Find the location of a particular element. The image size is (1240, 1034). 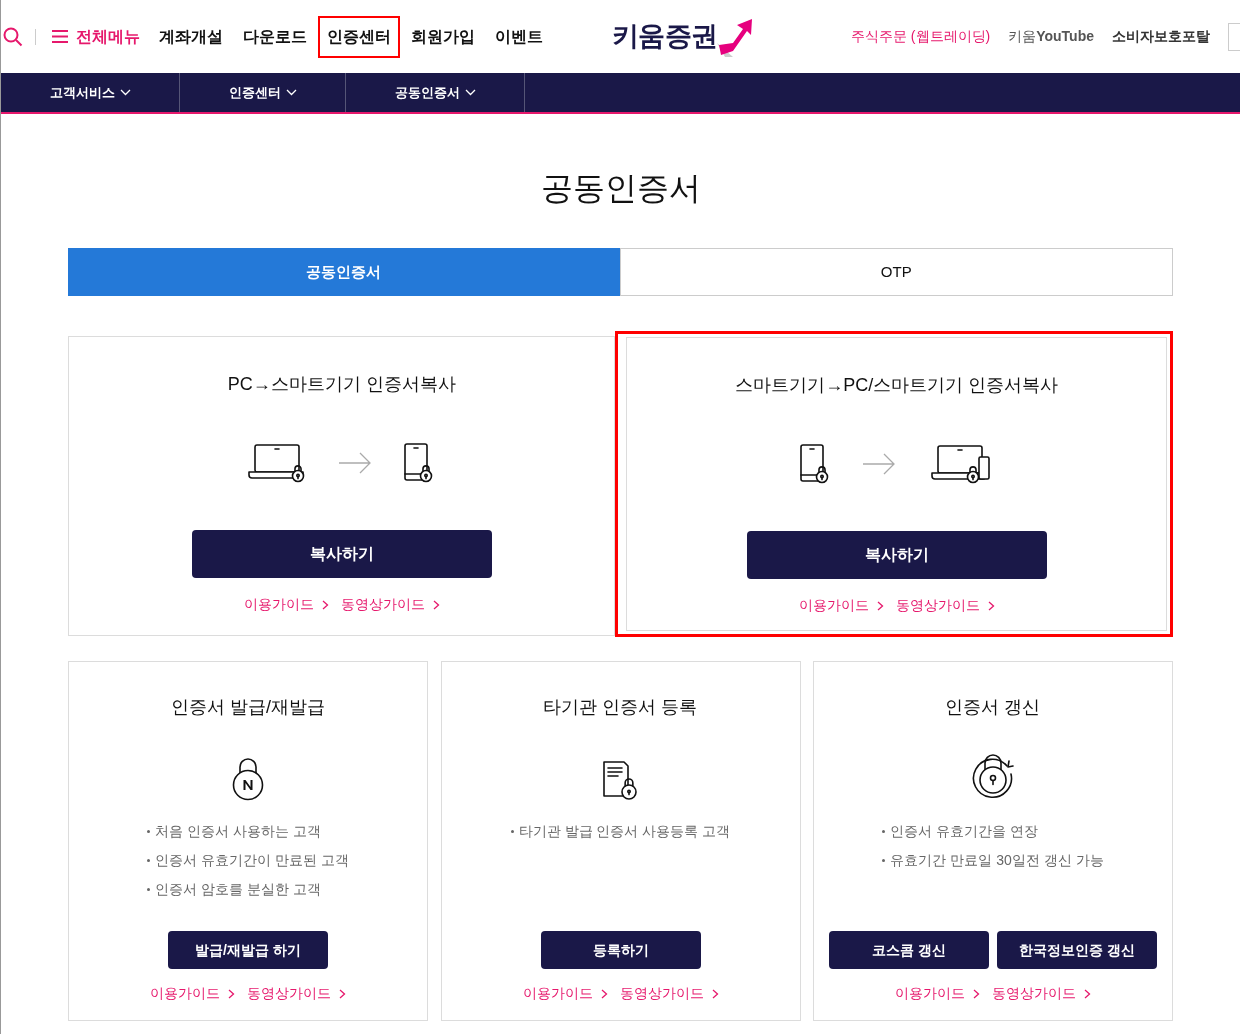

all-menu-button: 전체메뉴 is located at coordinates (96, 36).